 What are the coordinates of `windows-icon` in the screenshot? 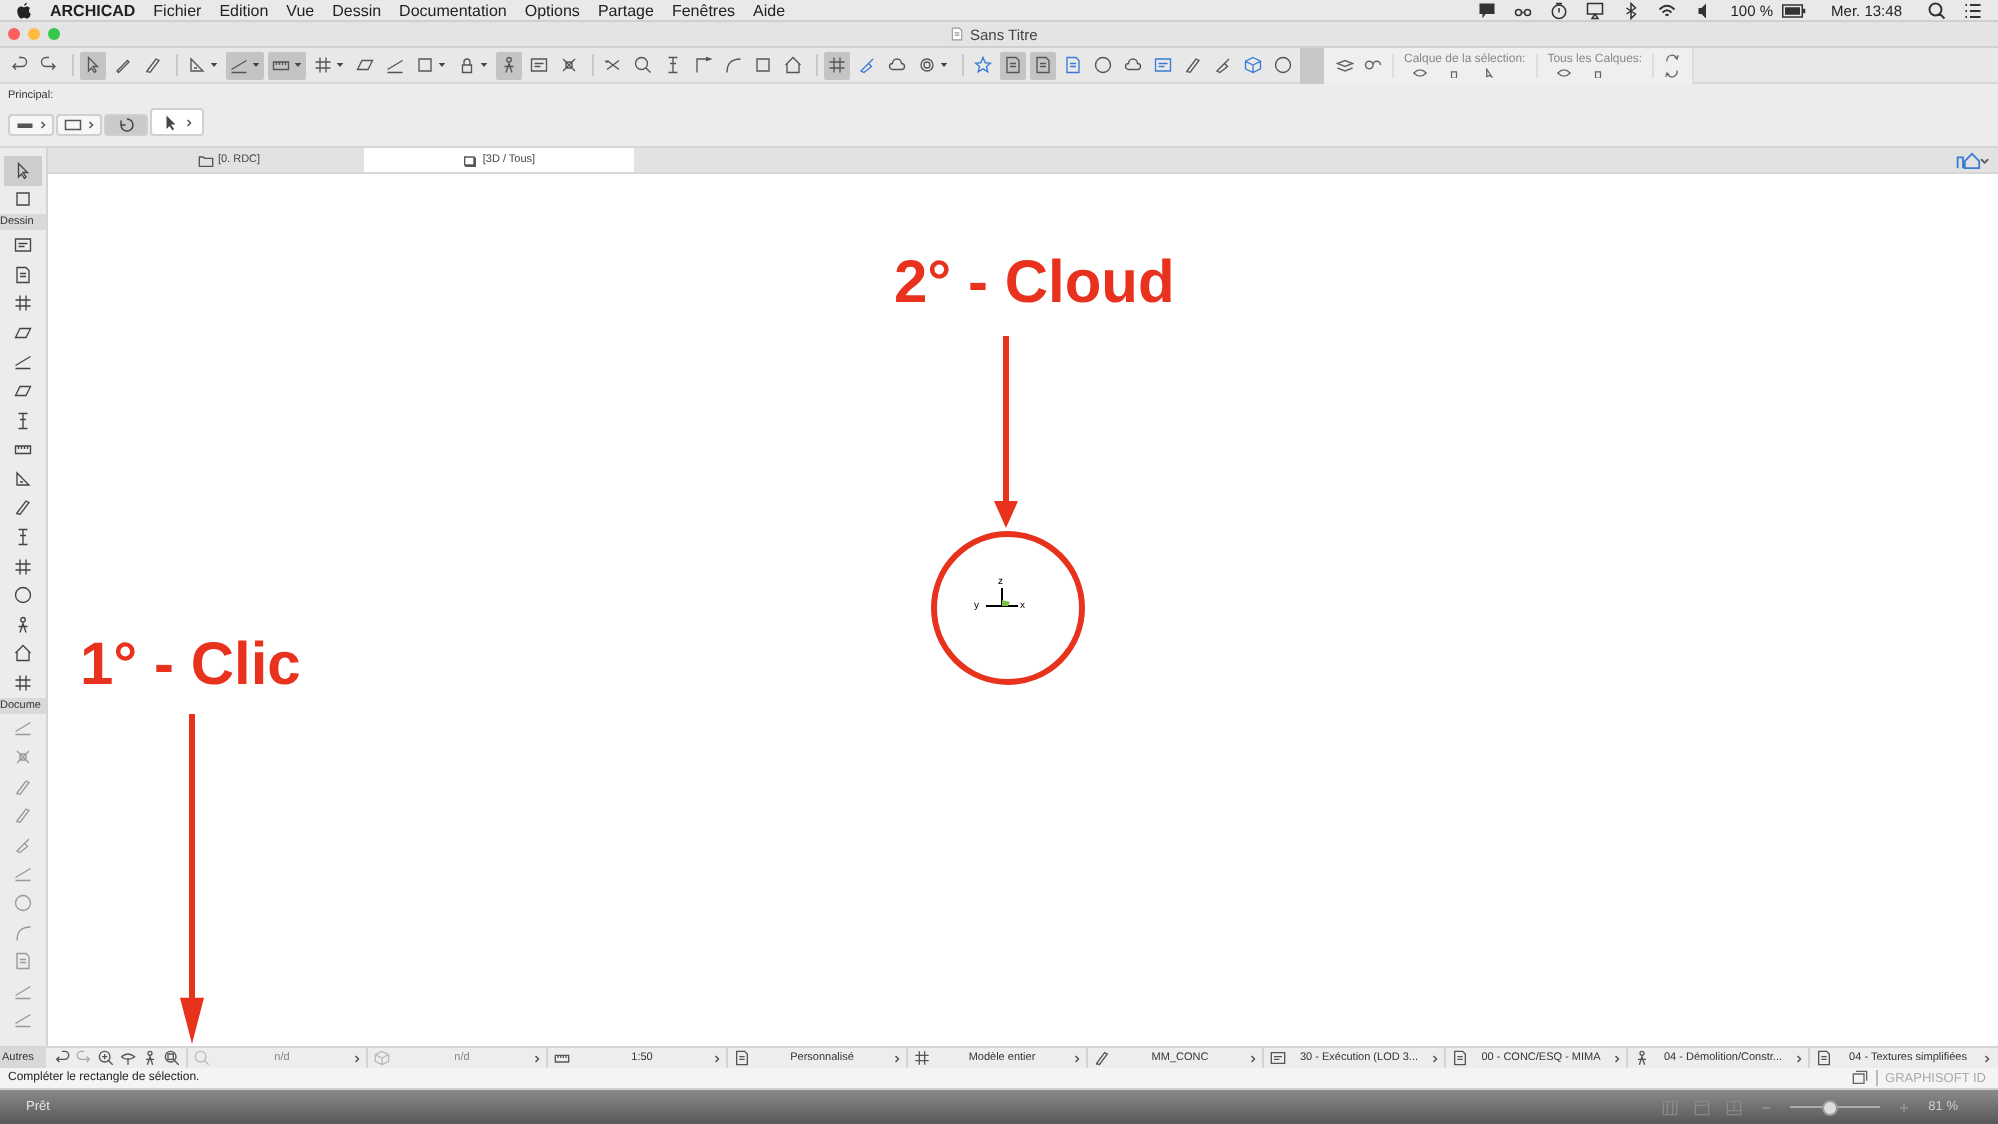 It's located at (1859, 1078).